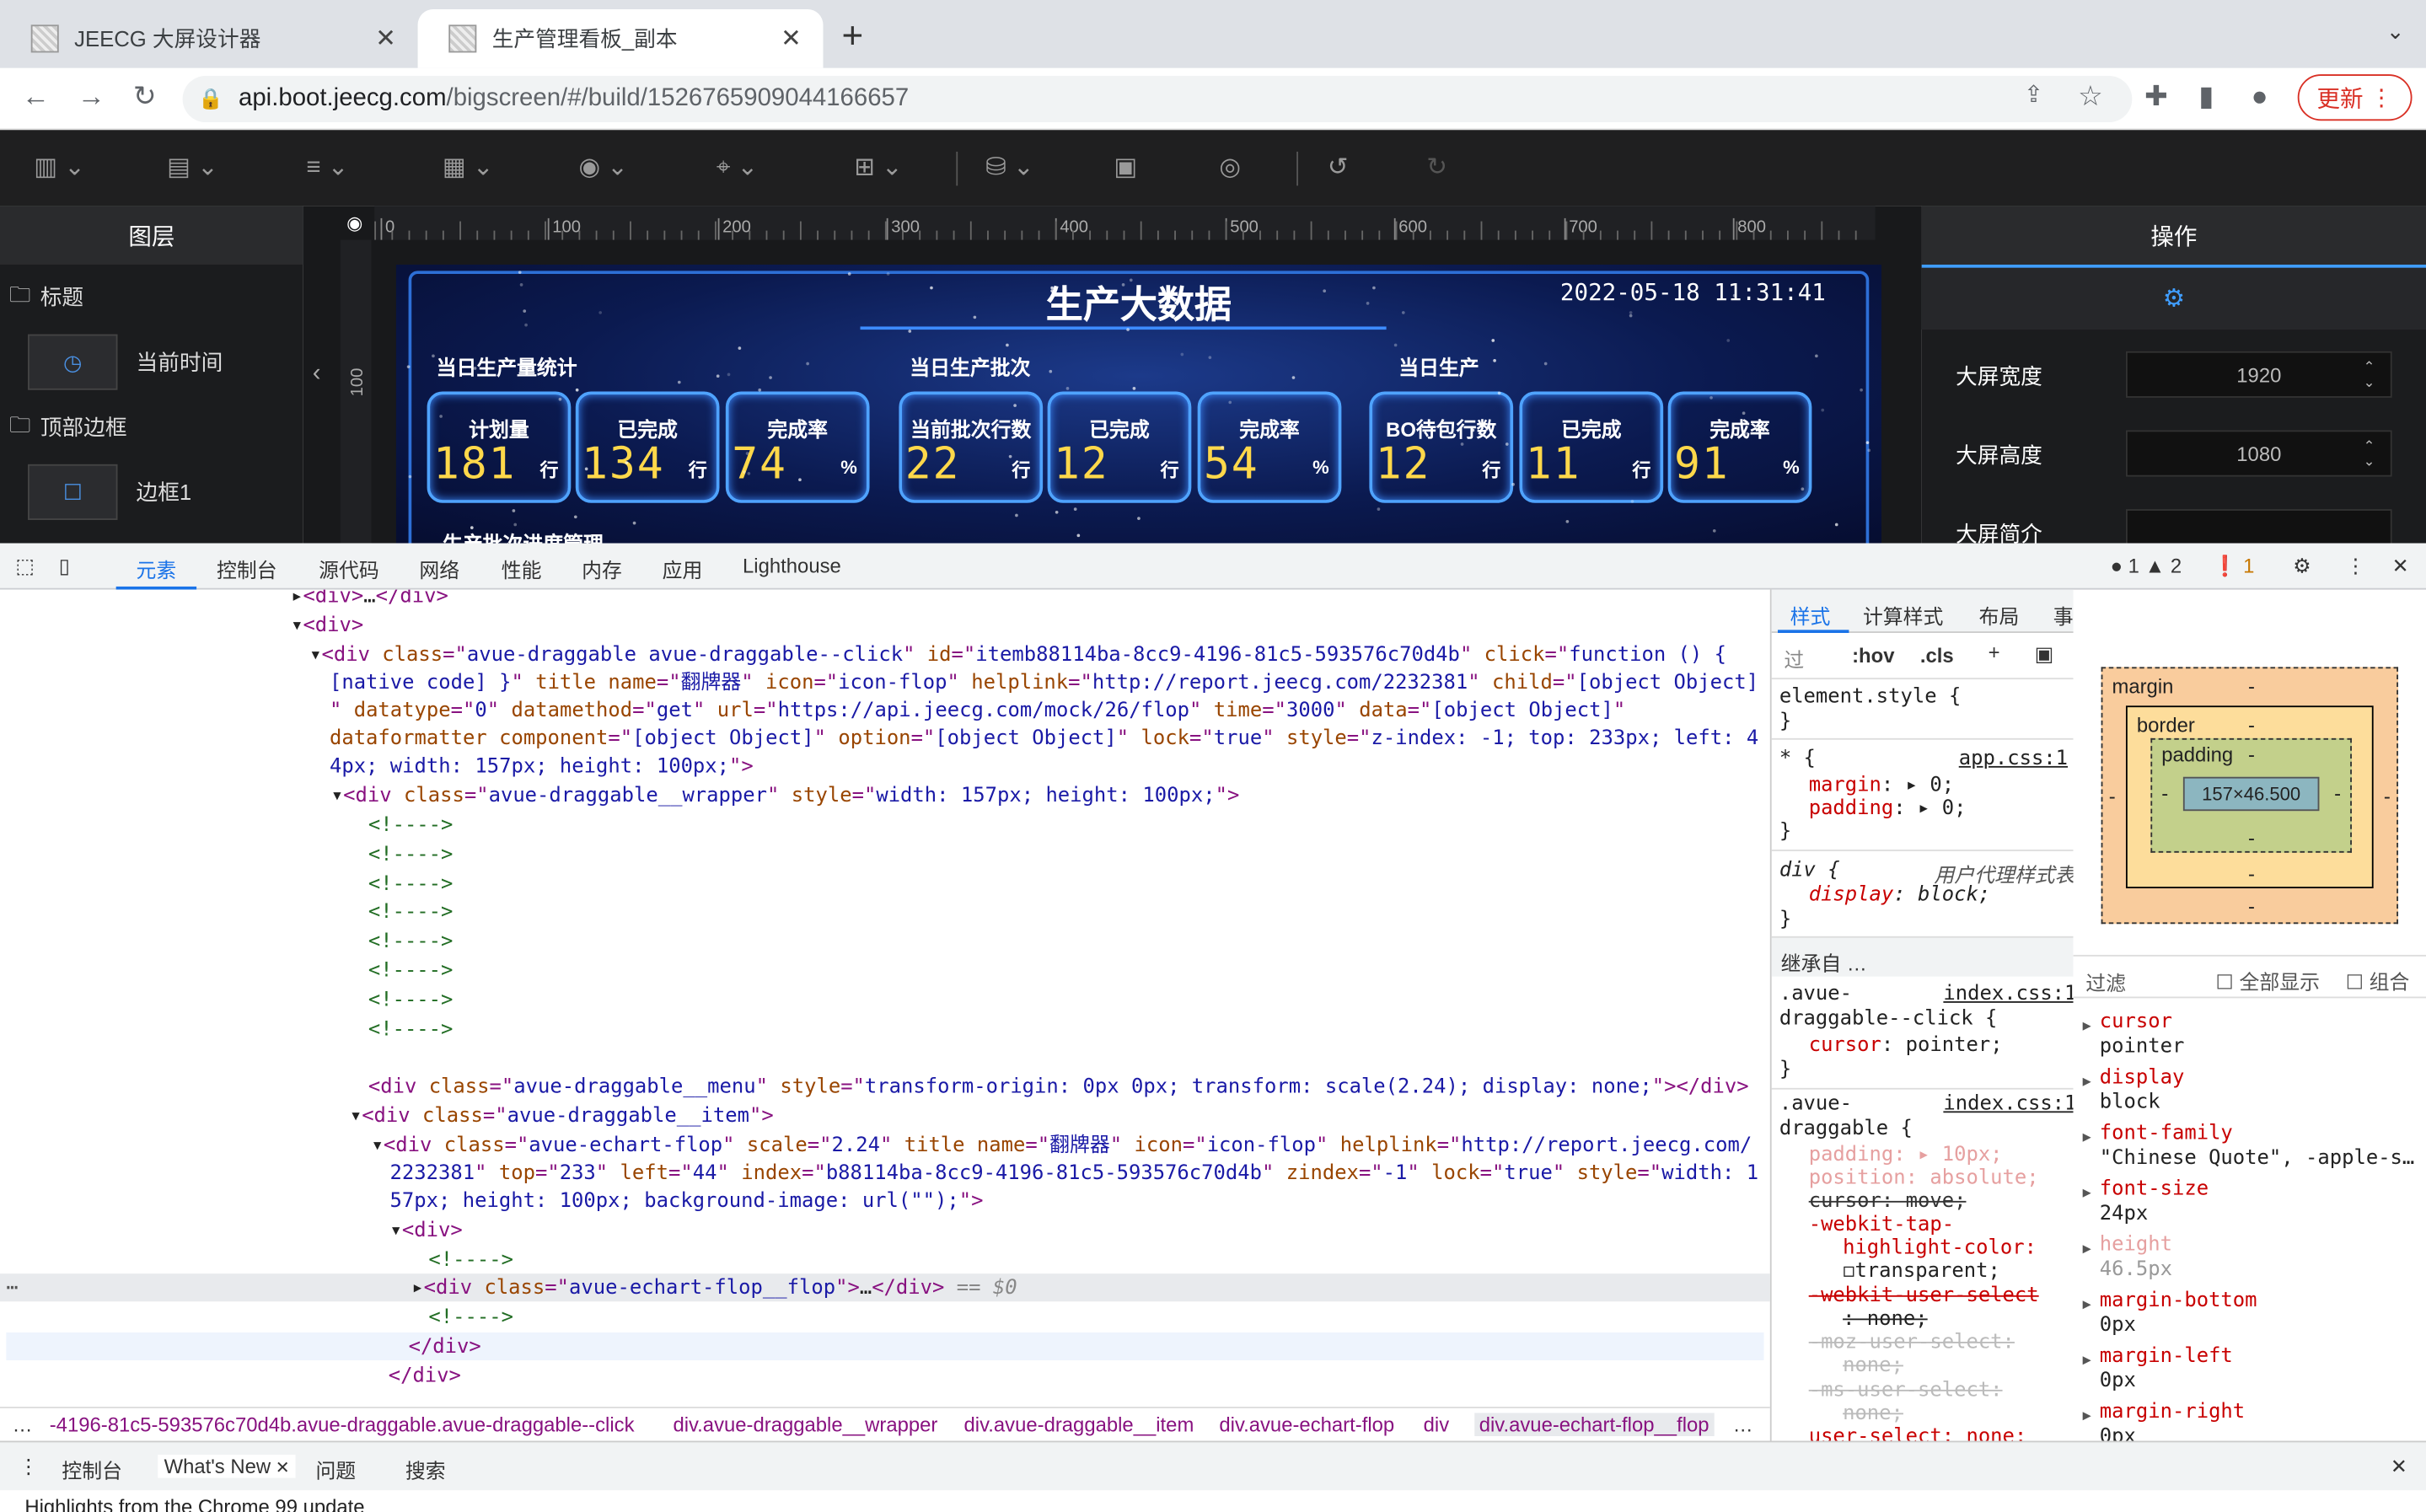 This screenshot has height=1512, width=2426. What do you see at coordinates (2395, 32) in the screenshot?
I see `chevron-down-icon: ⌄` at bounding box center [2395, 32].